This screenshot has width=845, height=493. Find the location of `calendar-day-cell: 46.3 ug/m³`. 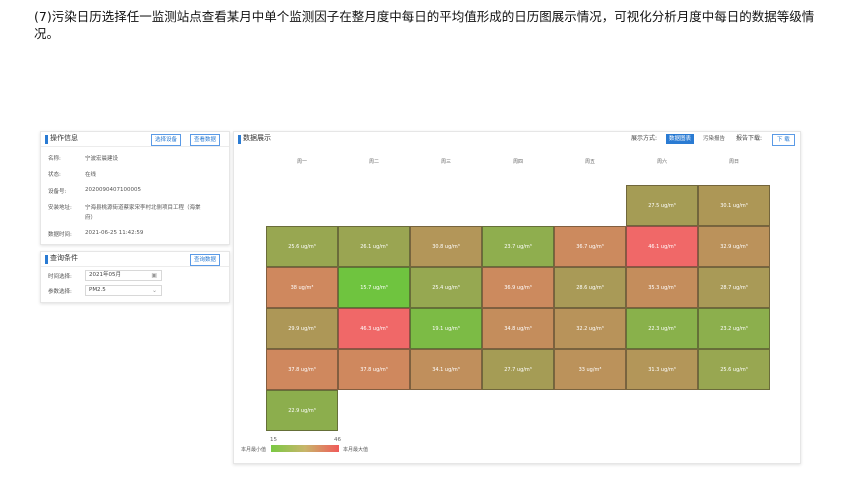

calendar-day-cell: 46.3 ug/m³ is located at coordinates (374, 328).